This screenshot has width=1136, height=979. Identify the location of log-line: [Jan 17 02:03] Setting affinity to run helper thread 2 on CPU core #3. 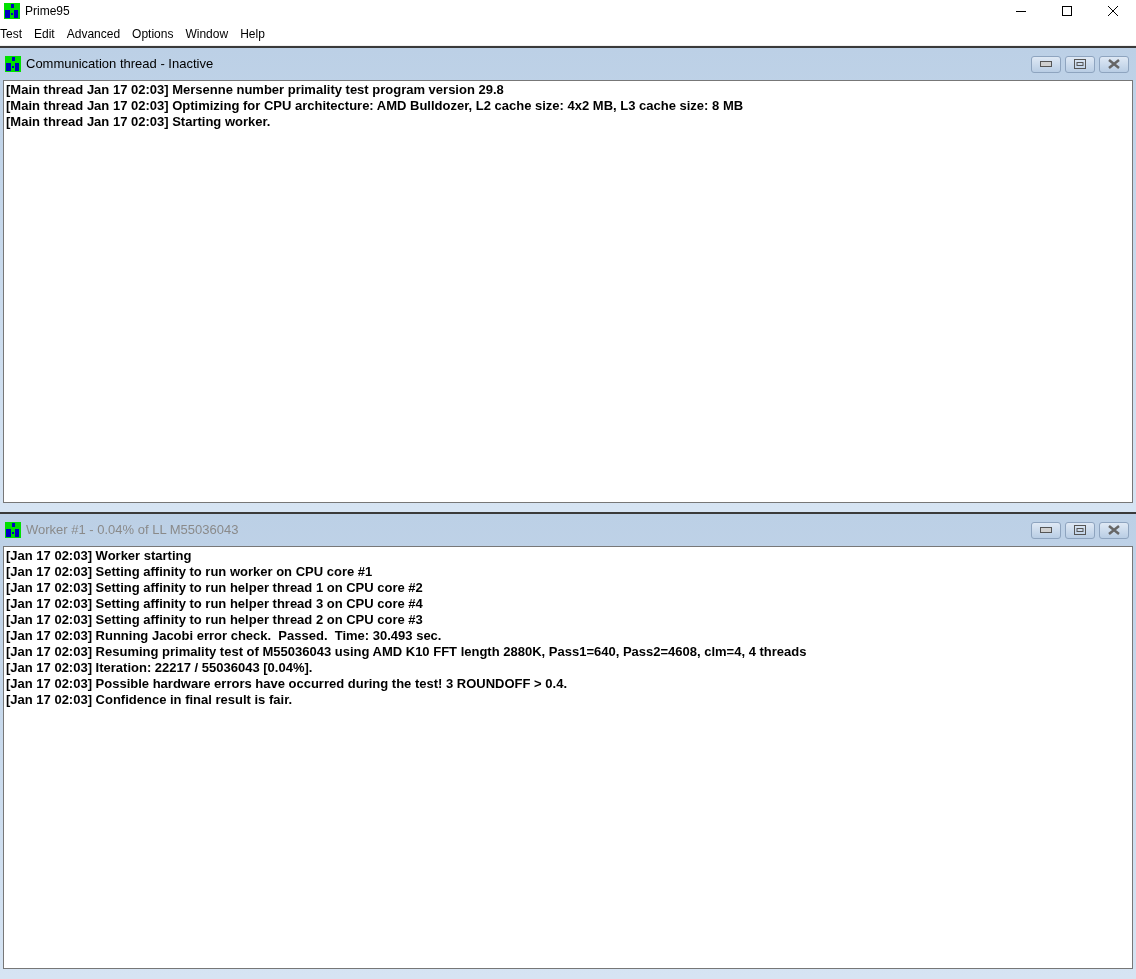
(215, 620).